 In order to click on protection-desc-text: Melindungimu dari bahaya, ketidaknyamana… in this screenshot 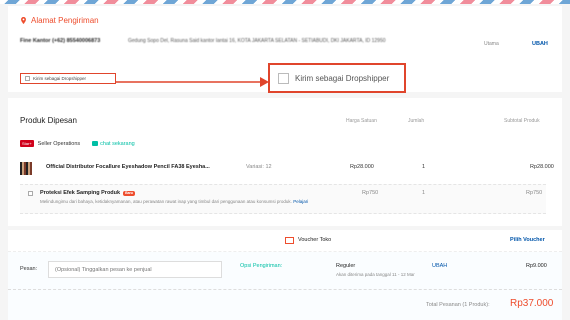, I will do `click(166, 201)`.